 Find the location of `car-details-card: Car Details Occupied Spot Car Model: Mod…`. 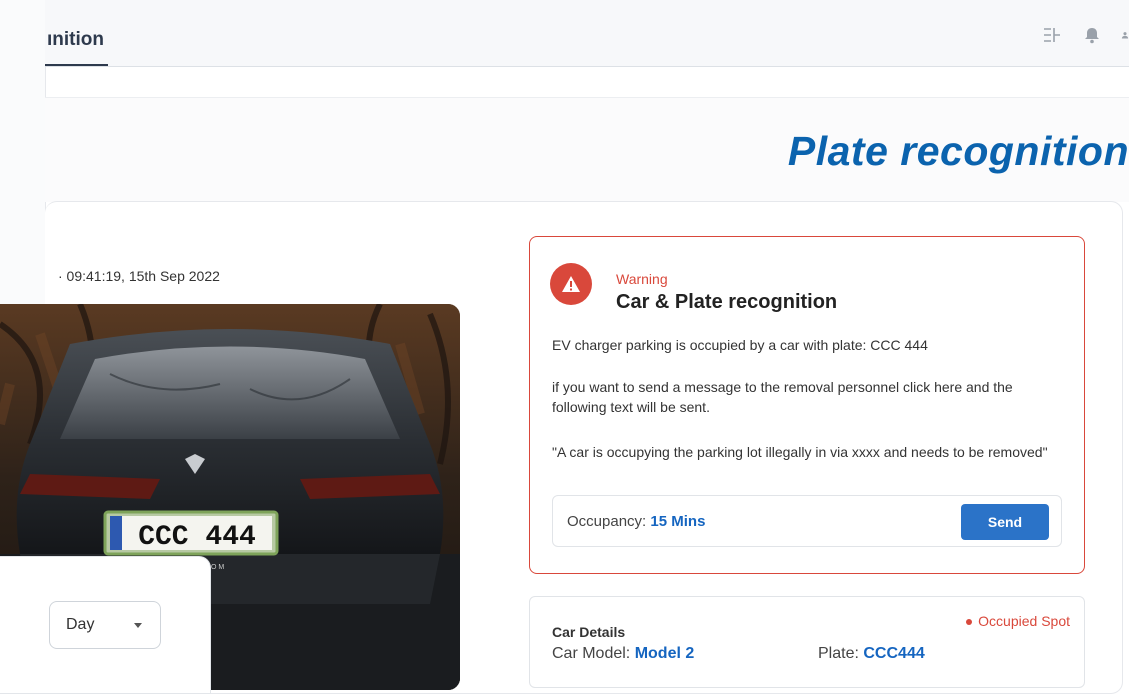

car-details-card: Car Details Occupied Spot Car Model: Mod… is located at coordinates (807, 642).